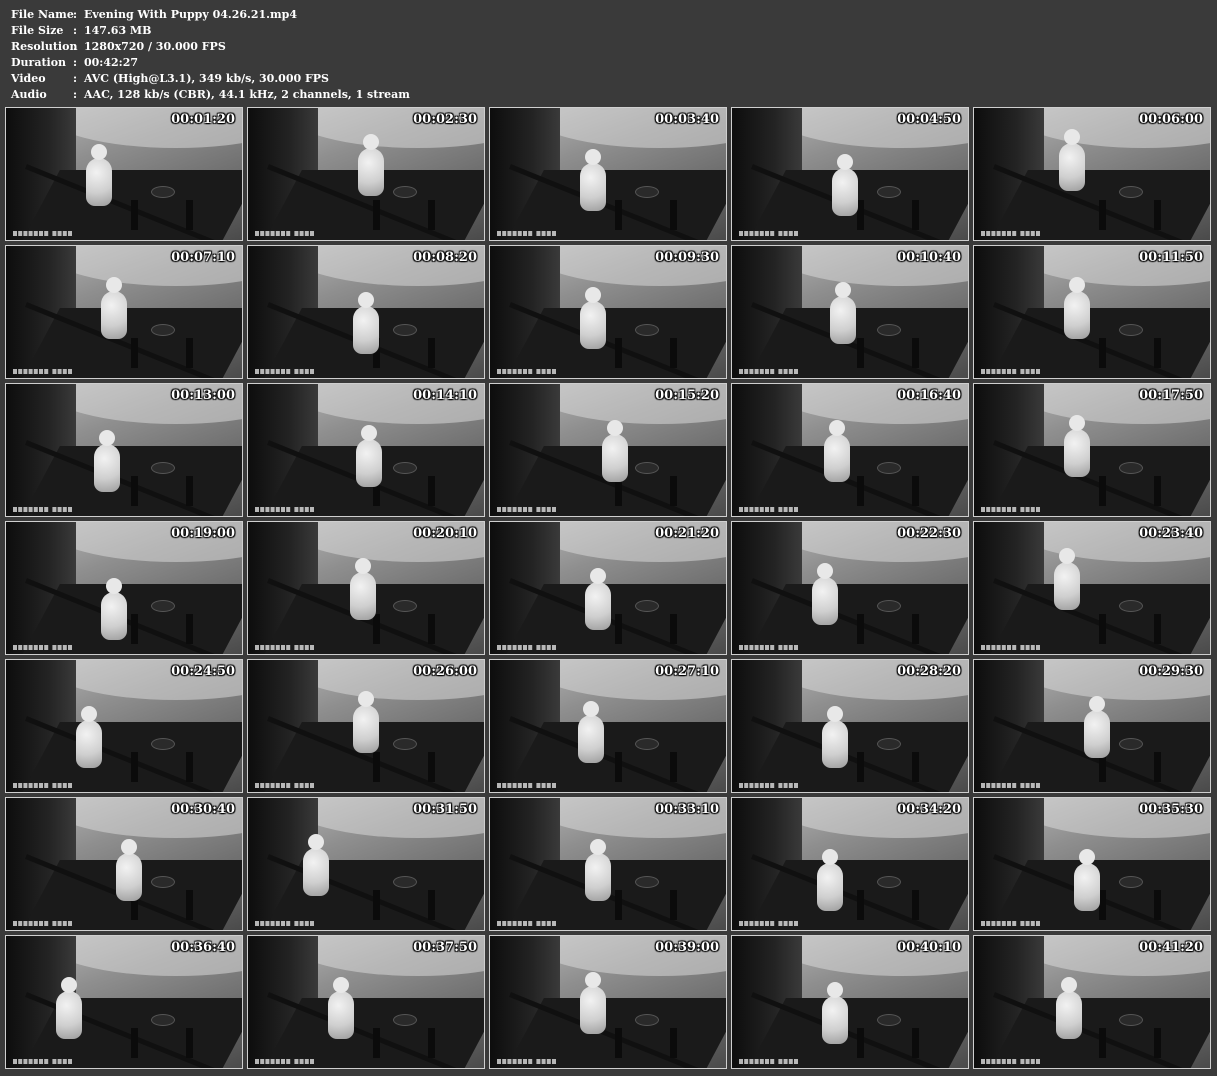 This screenshot has width=1217, height=1076. I want to click on video-thumbnail: 00:34:20, so click(850, 864).